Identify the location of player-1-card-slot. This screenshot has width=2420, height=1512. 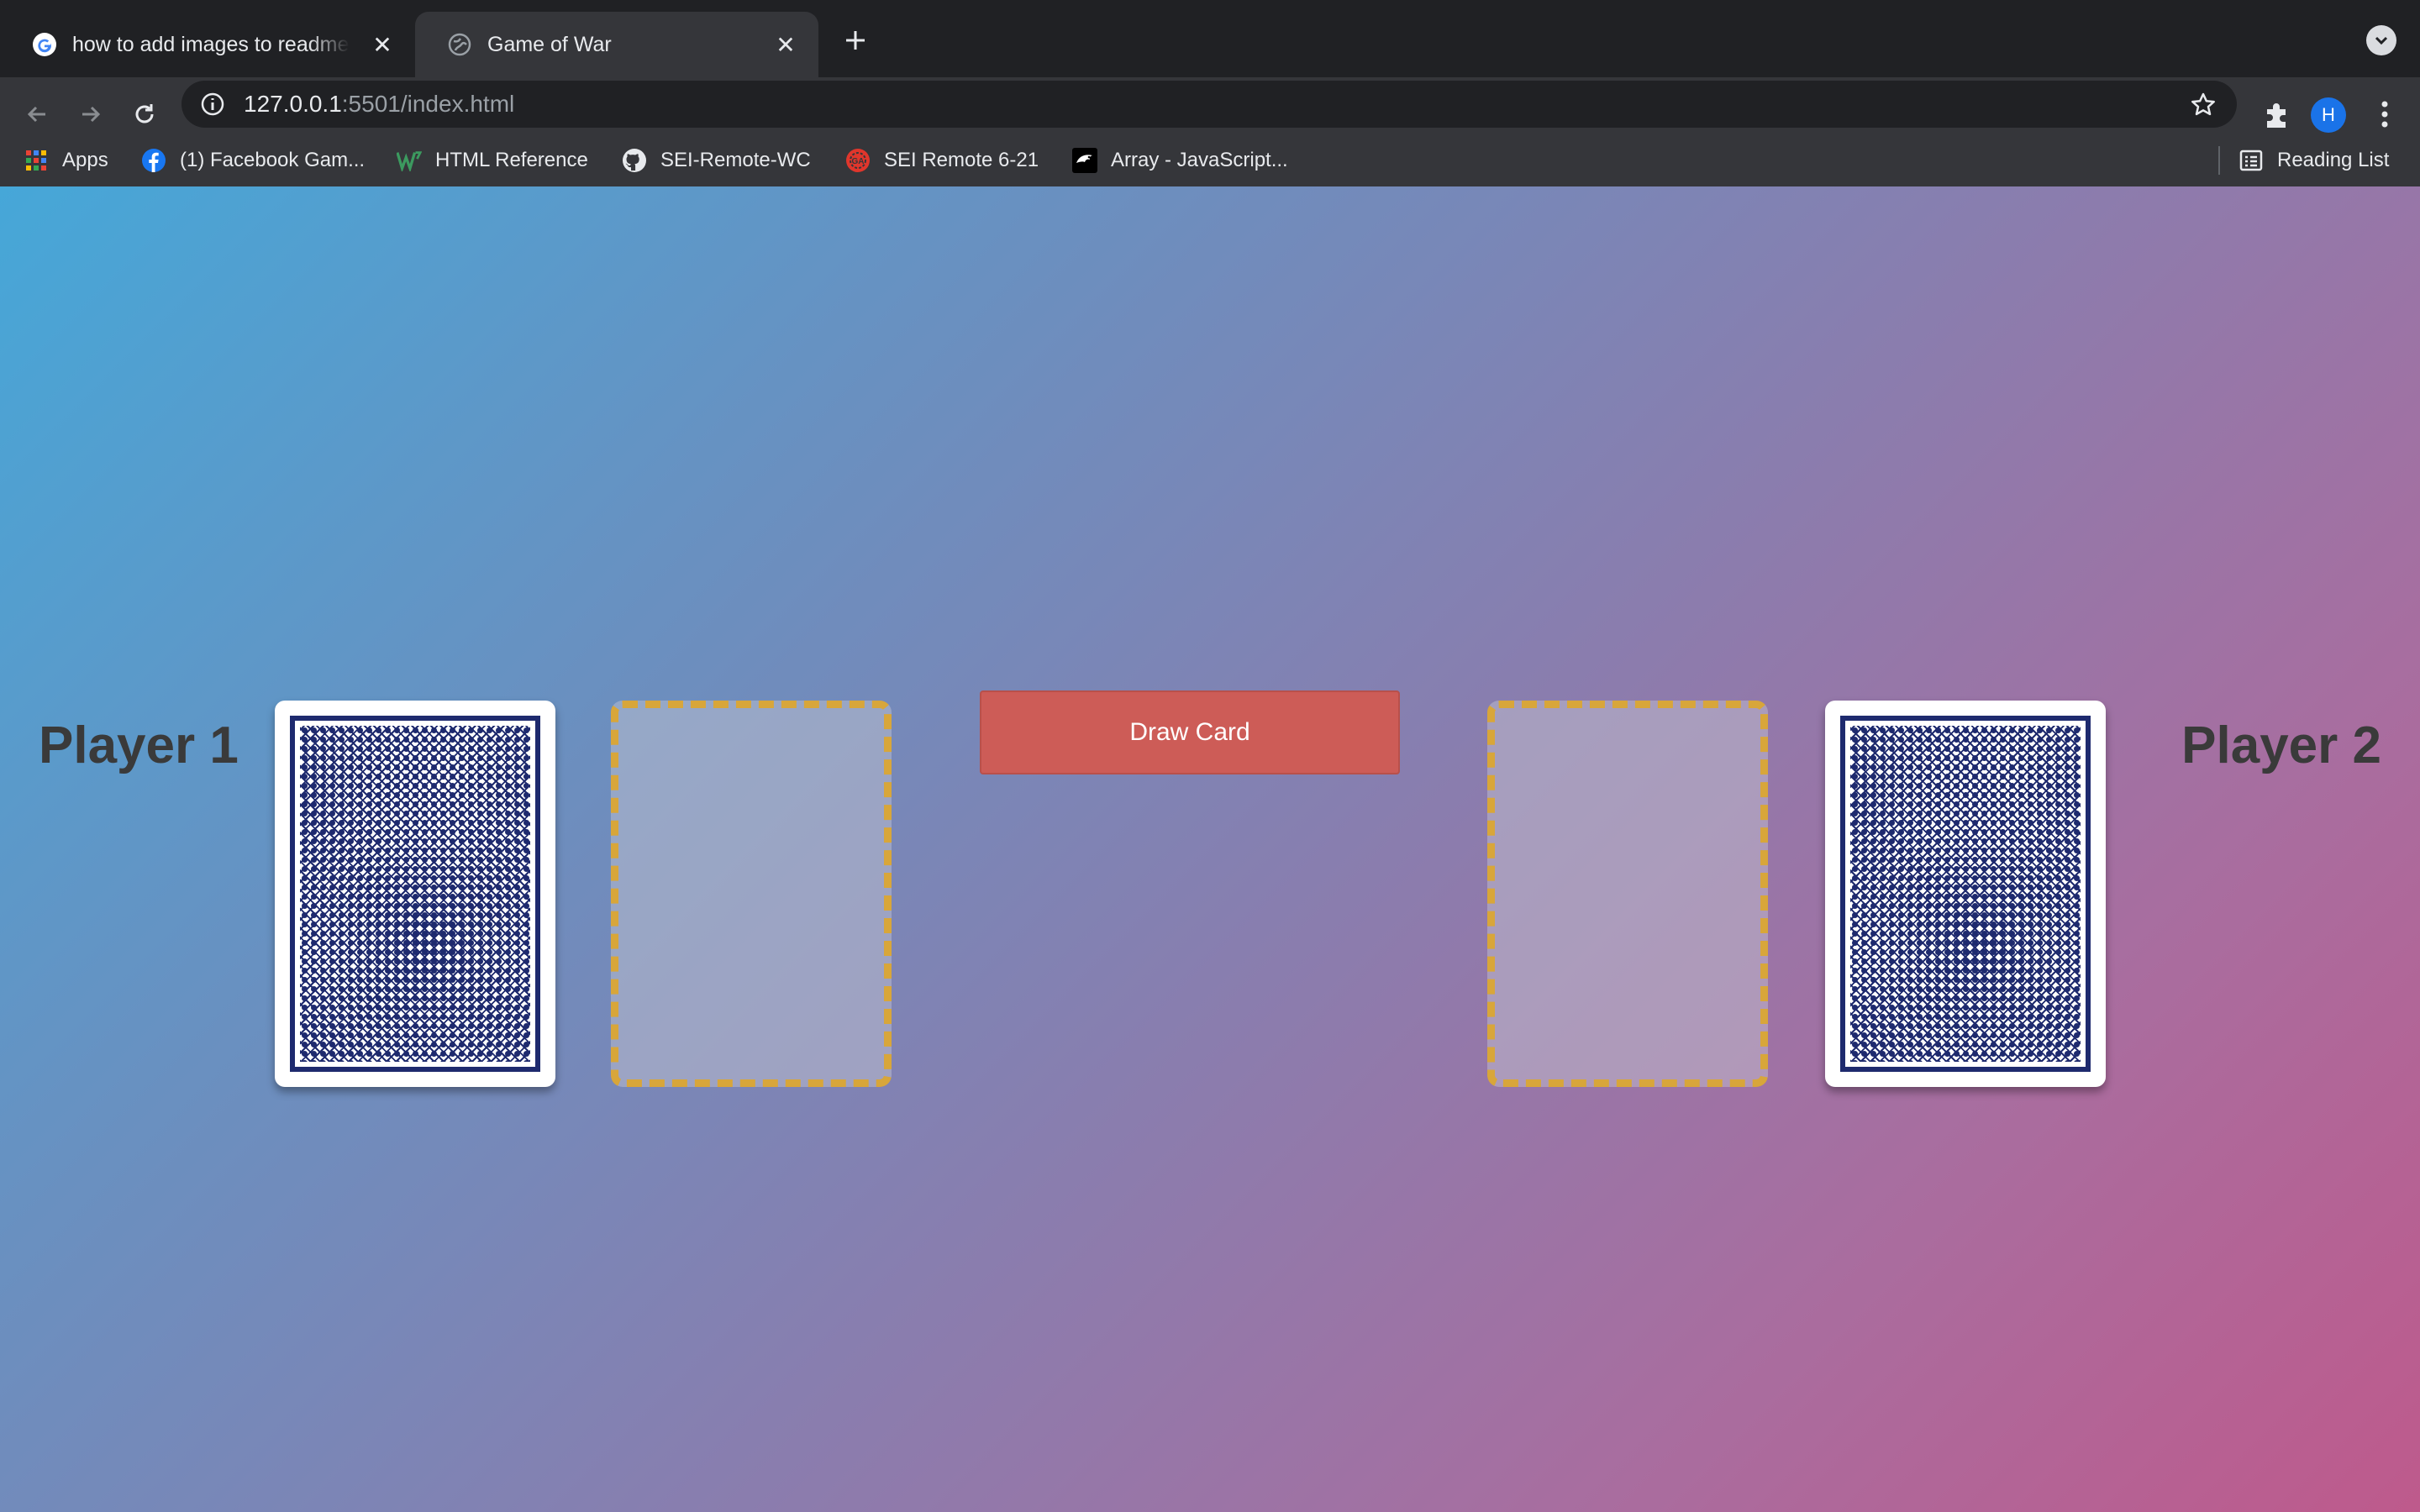
(751, 894).